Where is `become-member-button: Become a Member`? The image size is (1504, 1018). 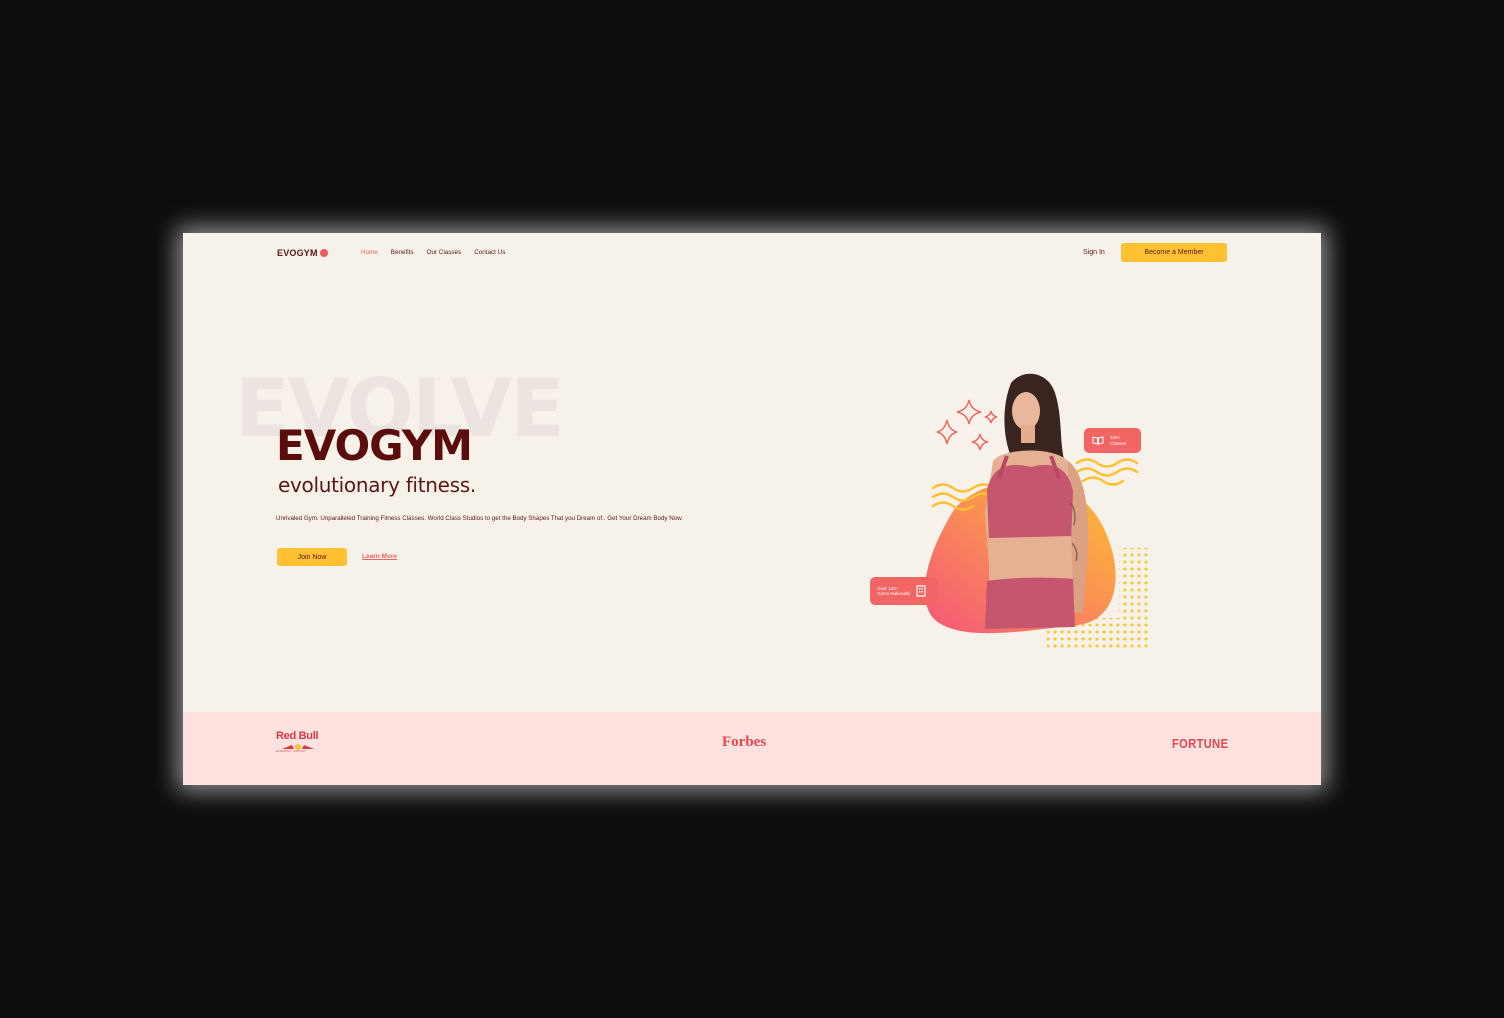 become-member-button: Become a Member is located at coordinates (1174, 252).